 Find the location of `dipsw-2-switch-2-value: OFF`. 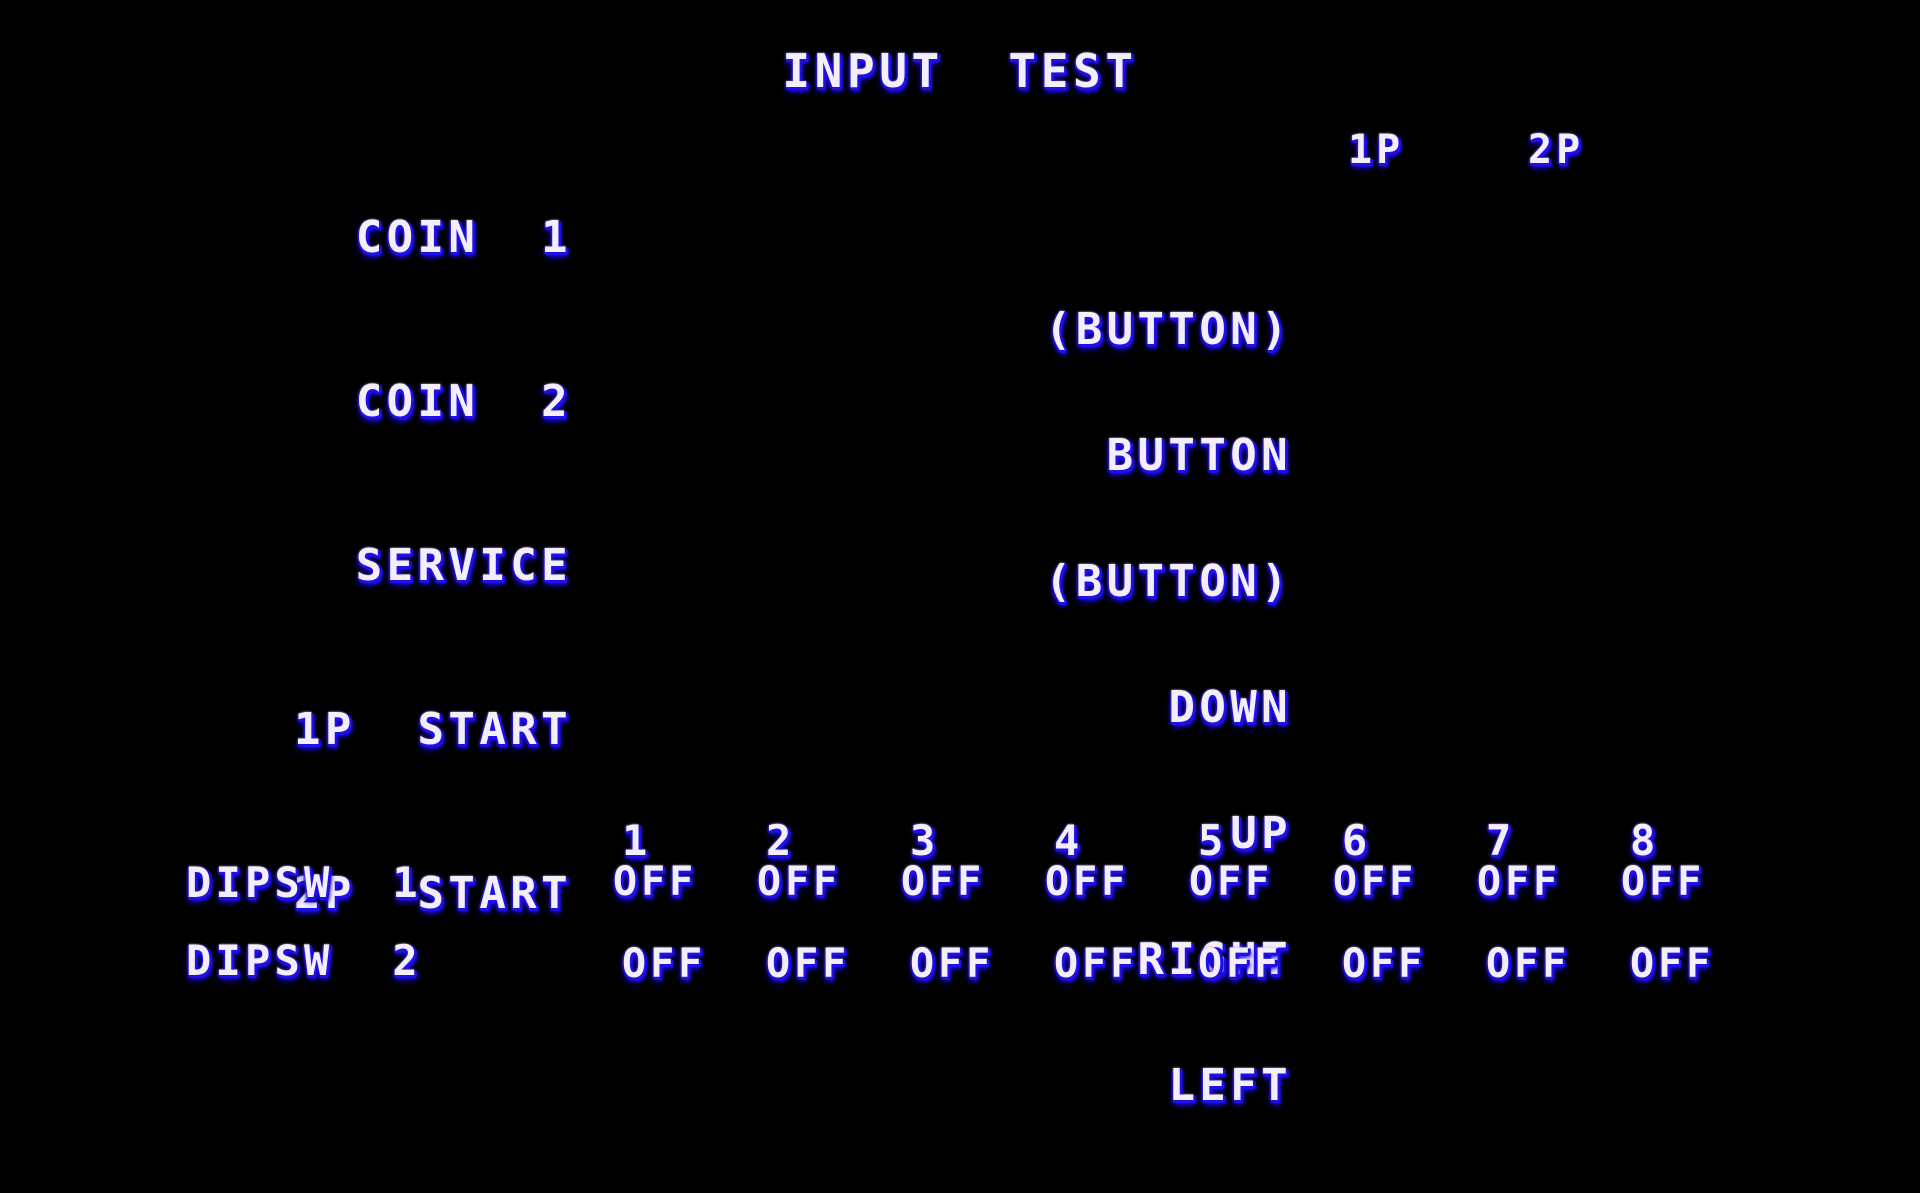

dipsw-2-switch-2-value: OFF is located at coordinates (808, 964).